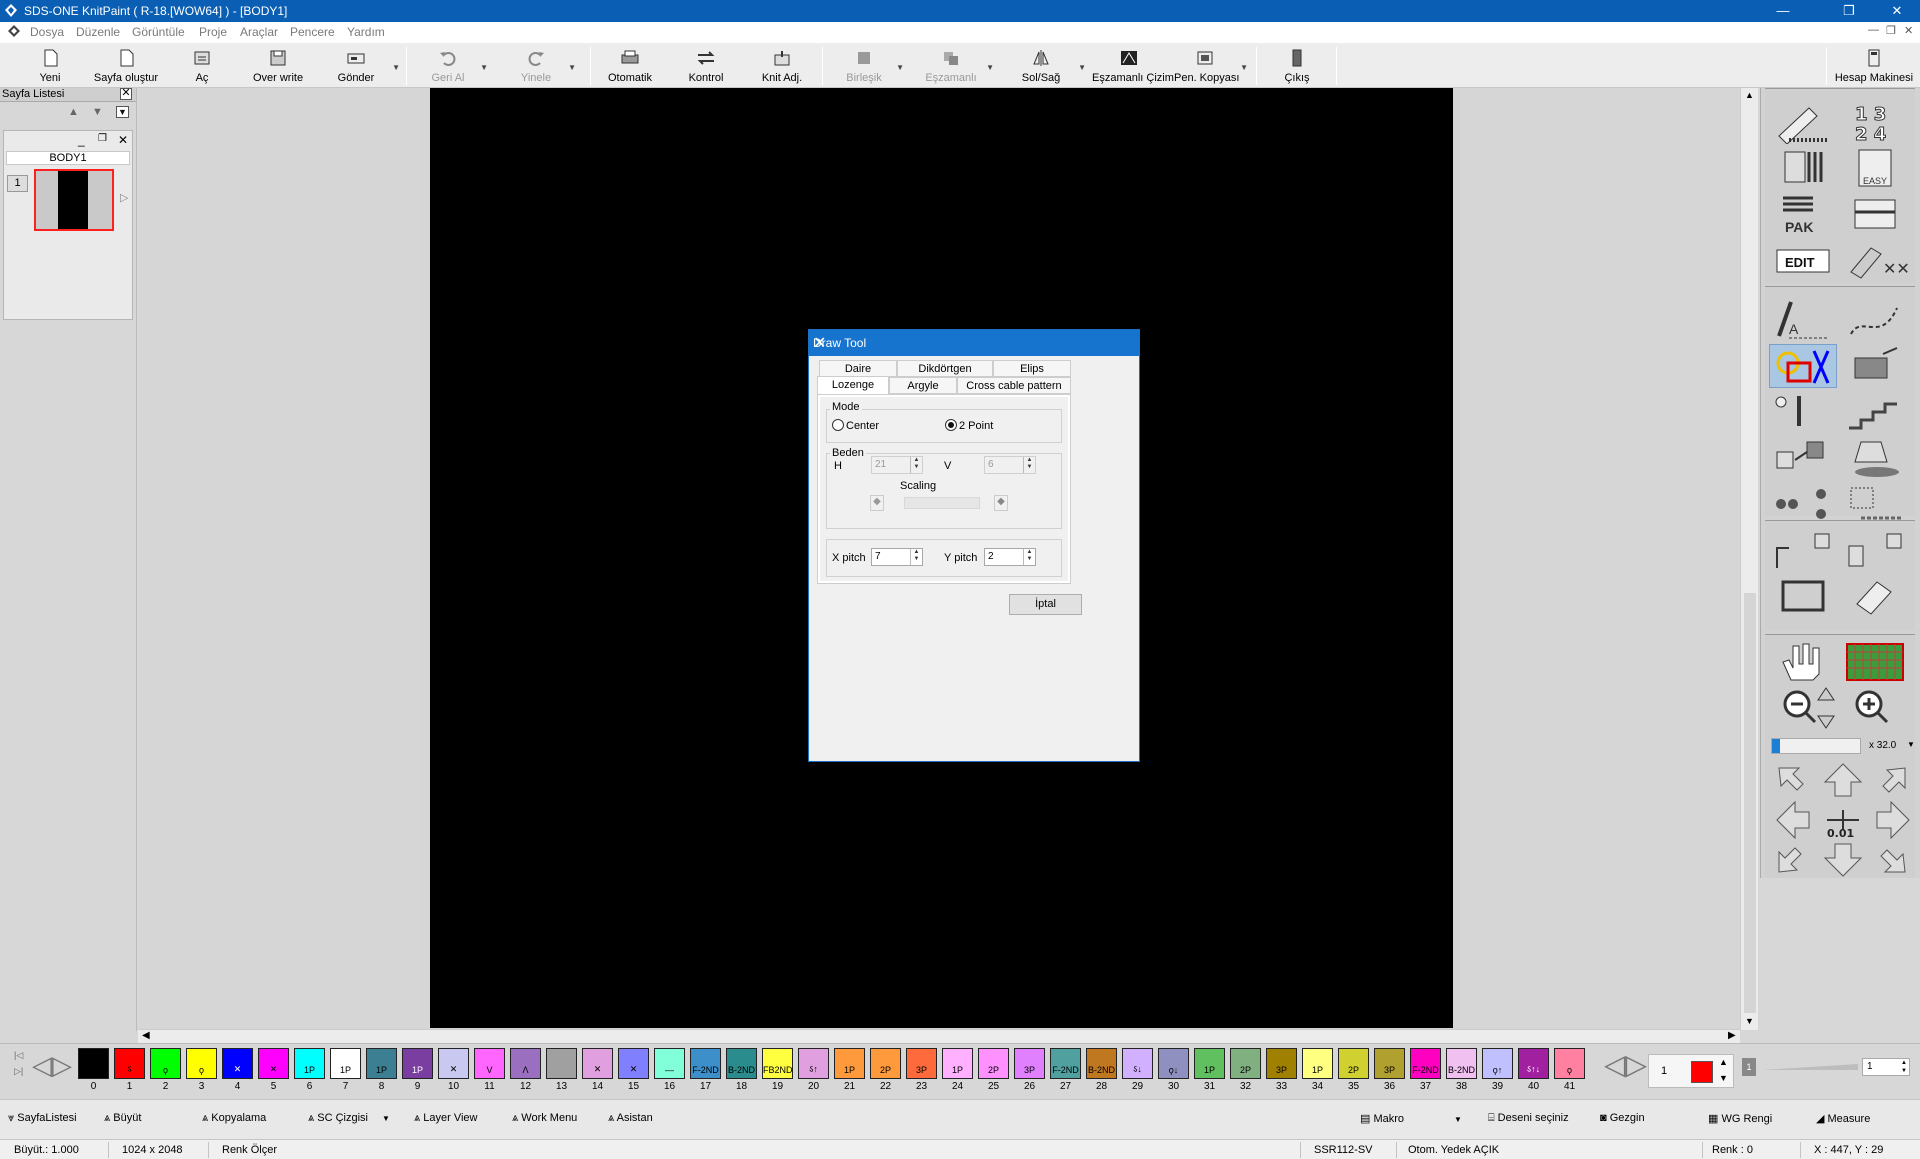 This screenshot has width=1920, height=1159. I want to click on color-swatch-12: Λ, so click(525, 1063).